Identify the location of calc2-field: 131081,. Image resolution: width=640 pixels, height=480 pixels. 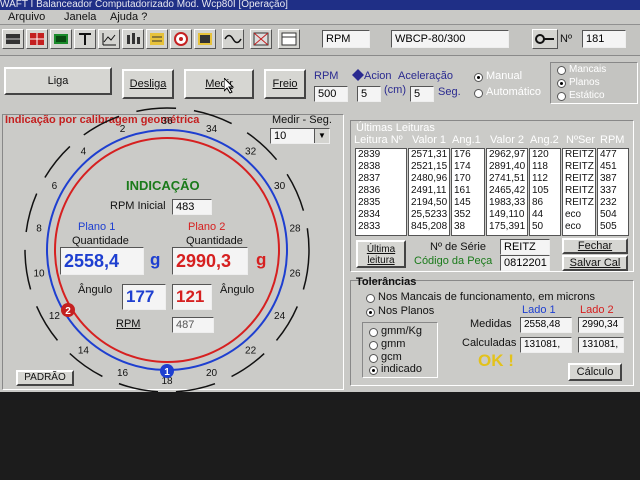
(601, 345).